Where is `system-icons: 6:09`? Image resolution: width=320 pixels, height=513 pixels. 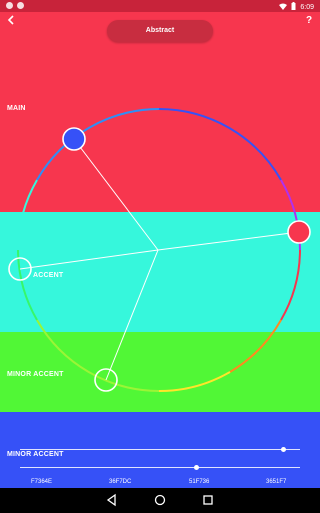 system-icons: 6:09 is located at coordinates (296, 7).